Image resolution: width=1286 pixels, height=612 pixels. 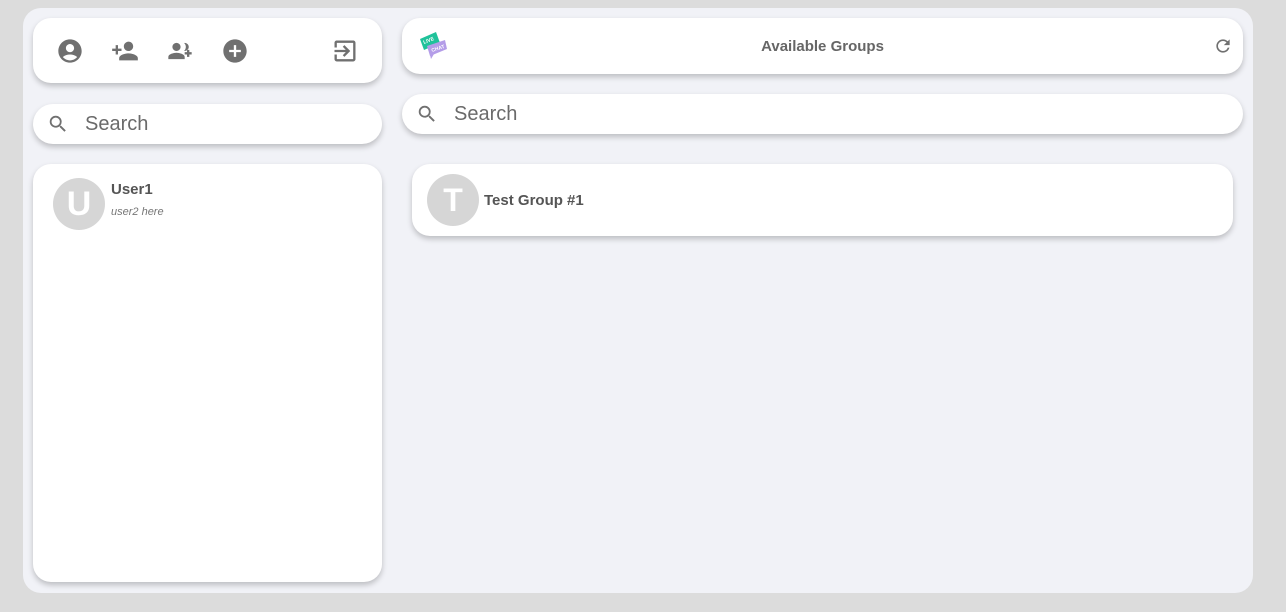 I want to click on user-search-input, so click(x=225, y=124).